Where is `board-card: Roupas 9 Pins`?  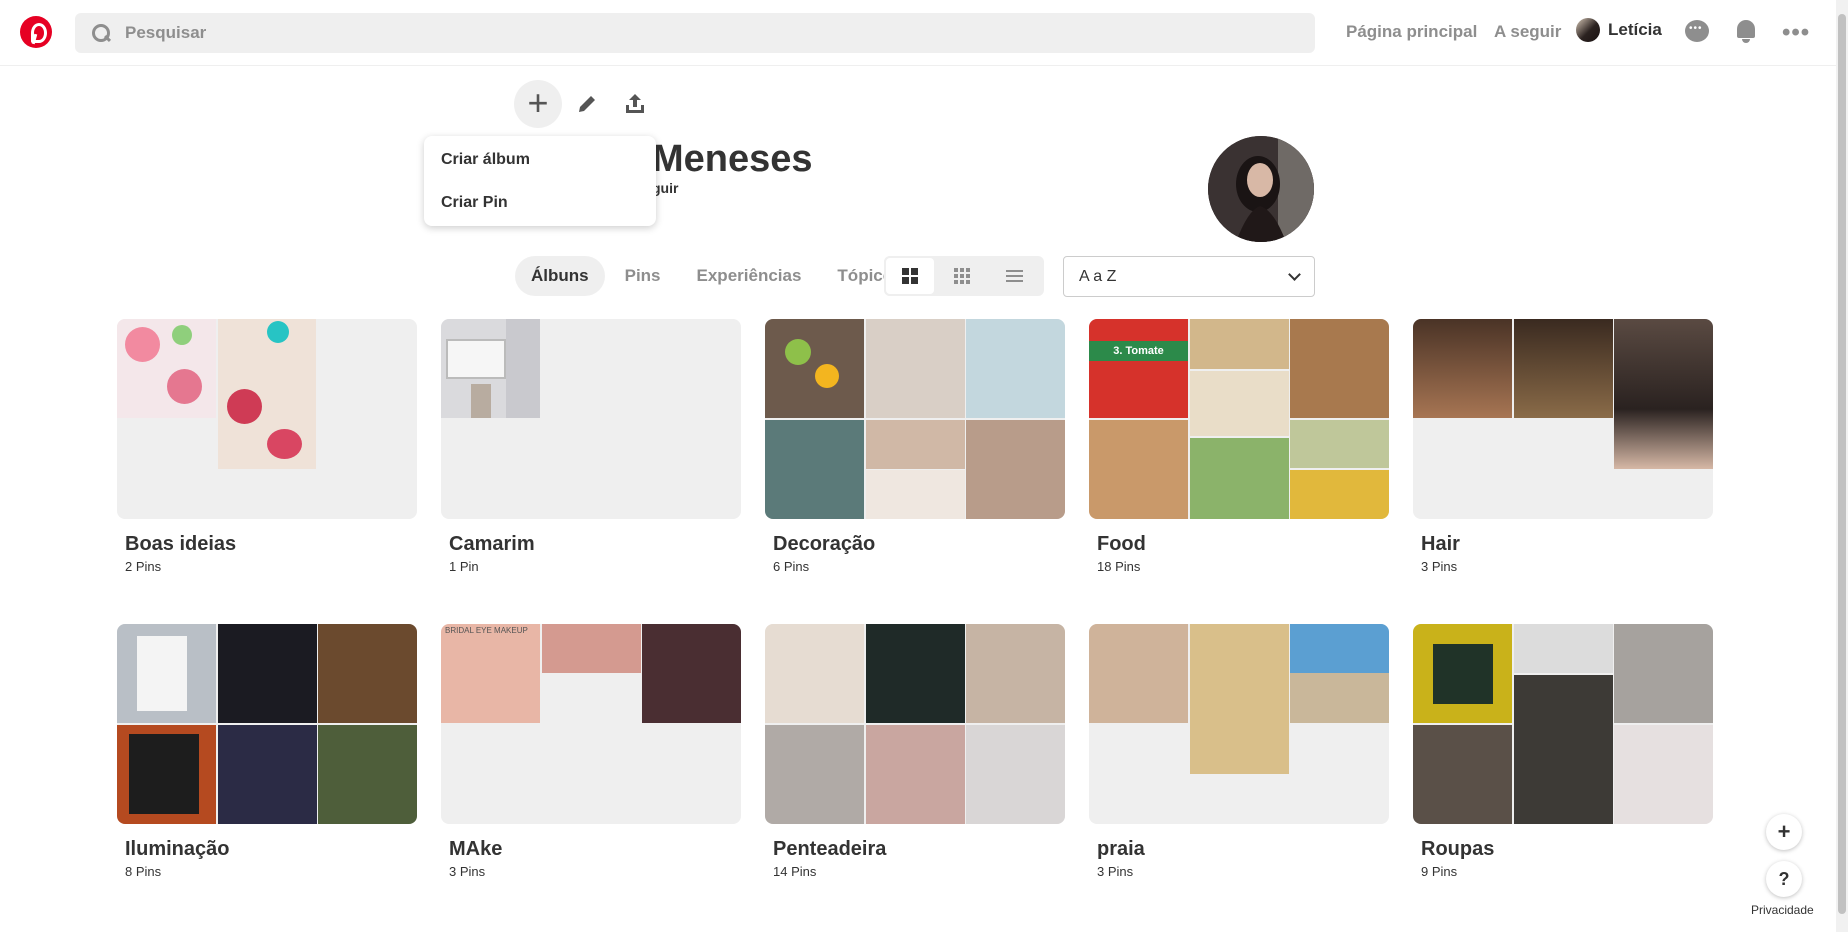
board-card: Roupas 9 Pins is located at coordinates (1563, 751).